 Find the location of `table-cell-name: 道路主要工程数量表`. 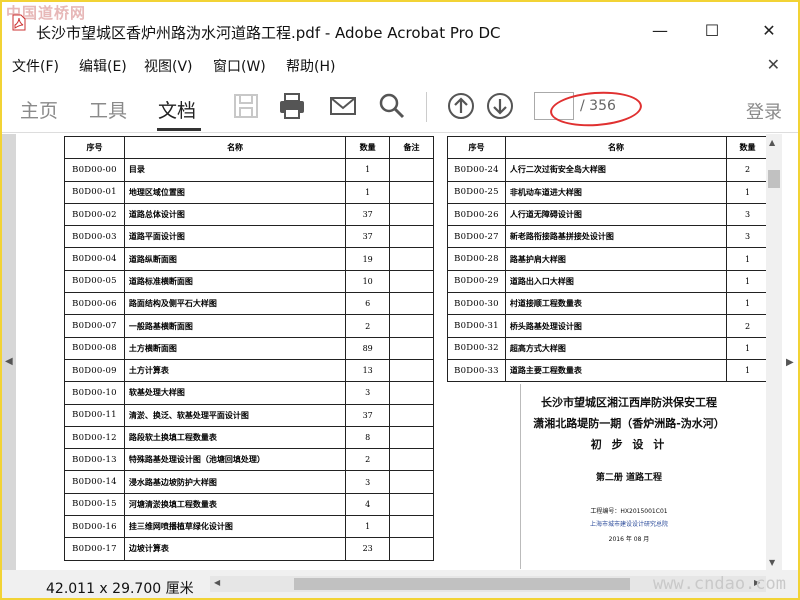

table-cell-name: 道路主要工程数量表 is located at coordinates (616, 370).